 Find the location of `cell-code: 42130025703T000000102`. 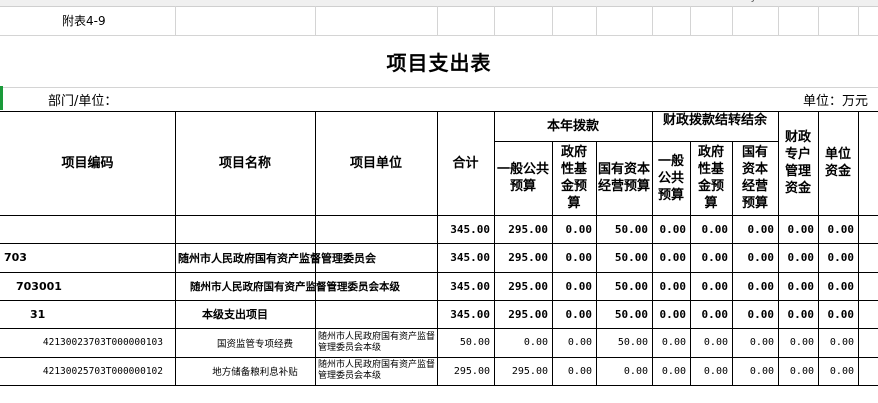

cell-code: 42130025703T000000102 is located at coordinates (87, 371).